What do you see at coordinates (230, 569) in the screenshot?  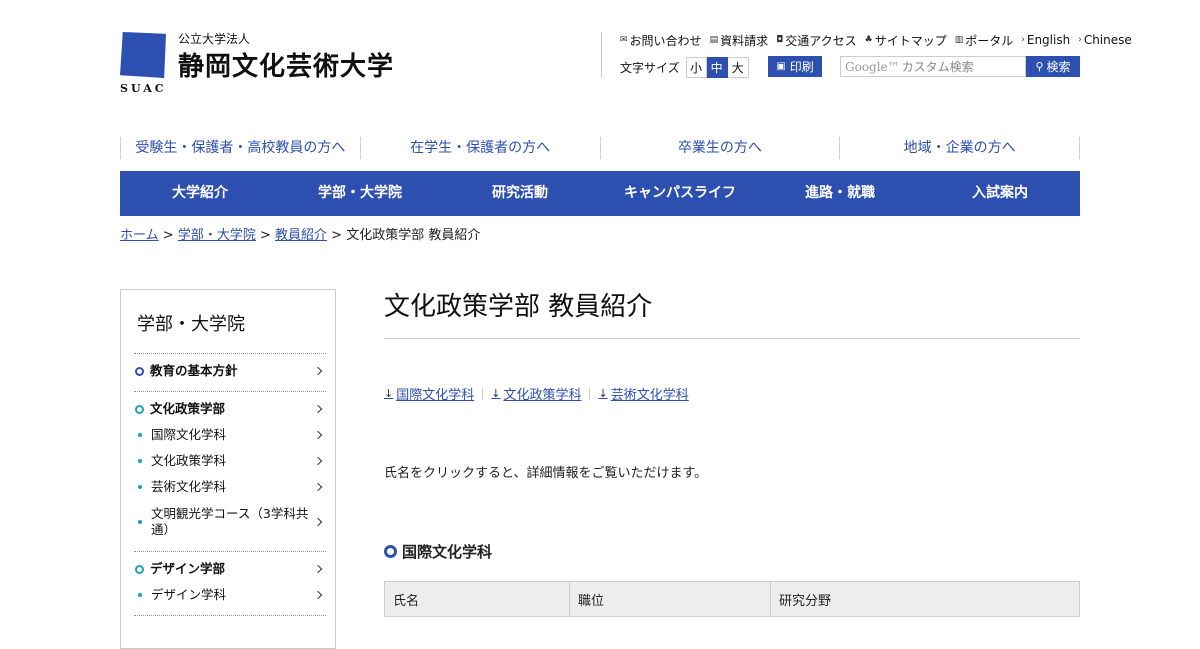 I see `sidebar-item-design-faculty: デザイン学部` at bounding box center [230, 569].